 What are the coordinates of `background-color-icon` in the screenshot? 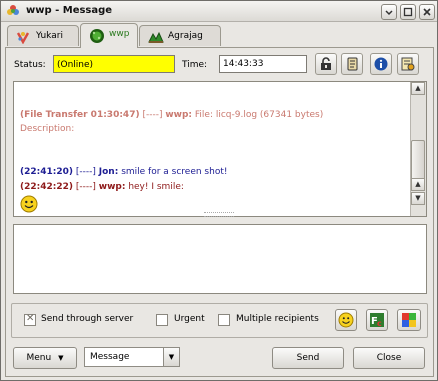 It's located at (409, 320).